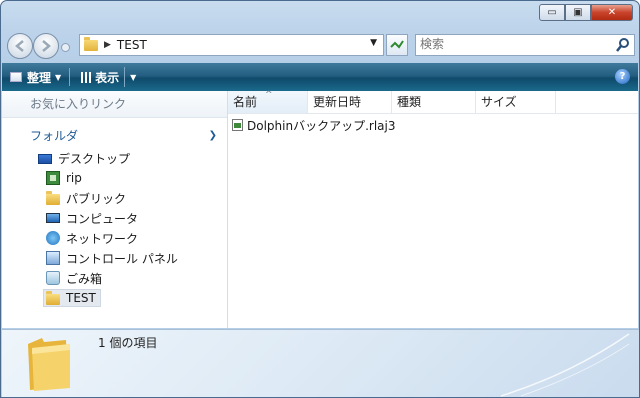 The height and width of the screenshot is (398, 640). I want to click on command-bar: 整理 ▼ 表示 ▼ ?, so click(320, 77).